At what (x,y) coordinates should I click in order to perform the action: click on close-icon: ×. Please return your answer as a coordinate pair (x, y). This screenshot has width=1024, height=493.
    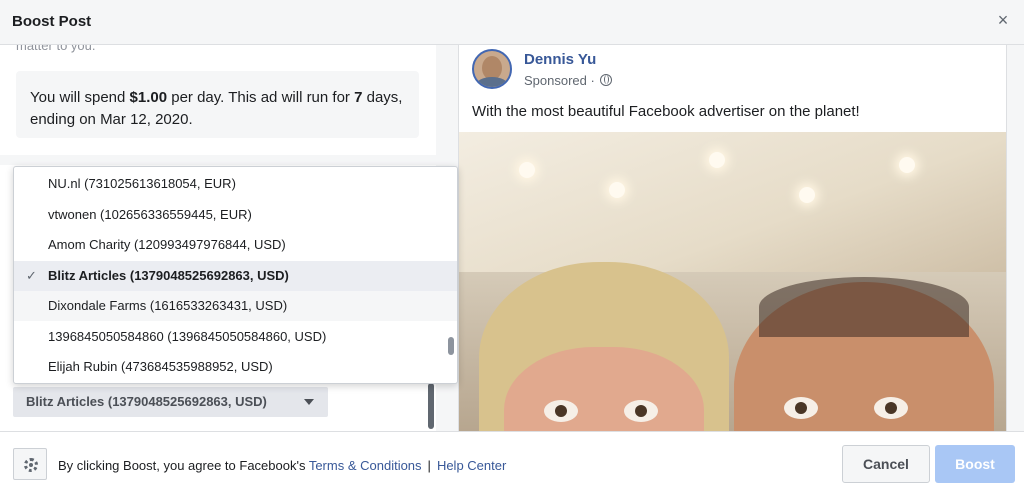
    Looking at the image, I should click on (1003, 20).